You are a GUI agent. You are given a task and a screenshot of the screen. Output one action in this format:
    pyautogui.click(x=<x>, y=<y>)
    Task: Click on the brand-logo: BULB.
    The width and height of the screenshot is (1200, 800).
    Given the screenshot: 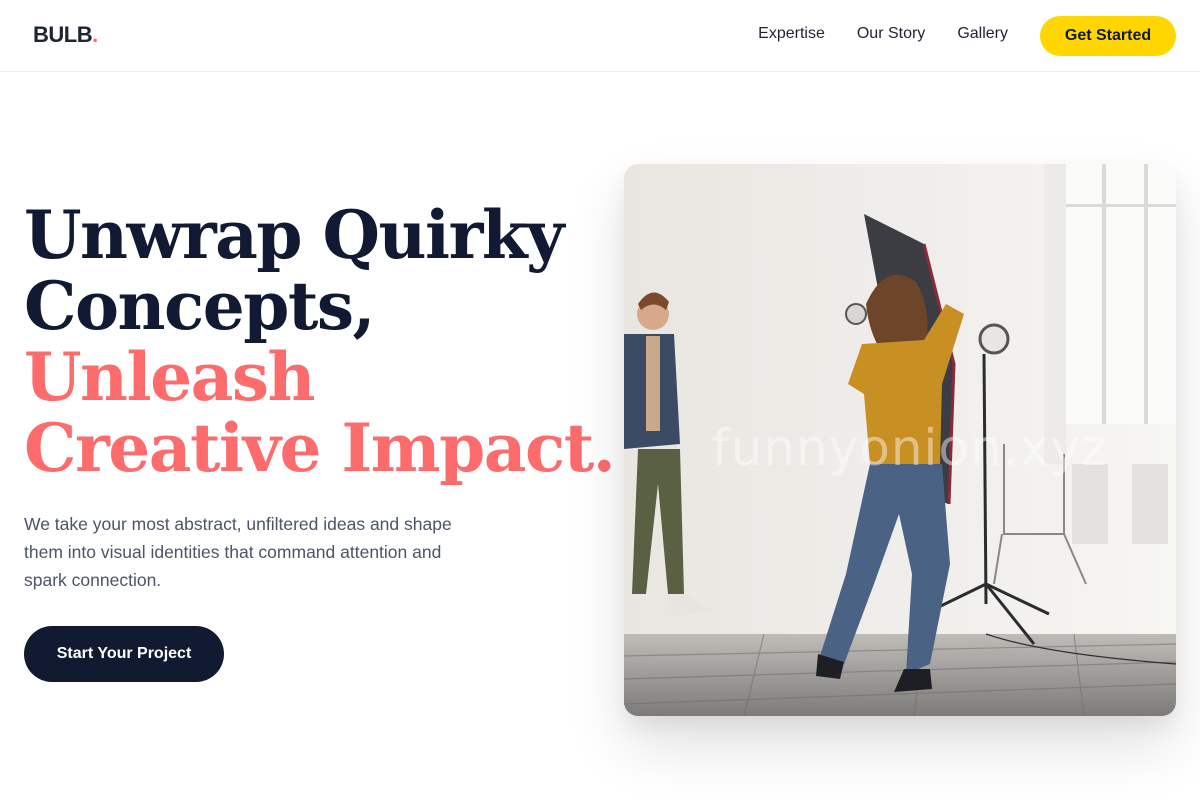 What is the action you would take?
    pyautogui.click(x=65, y=35)
    